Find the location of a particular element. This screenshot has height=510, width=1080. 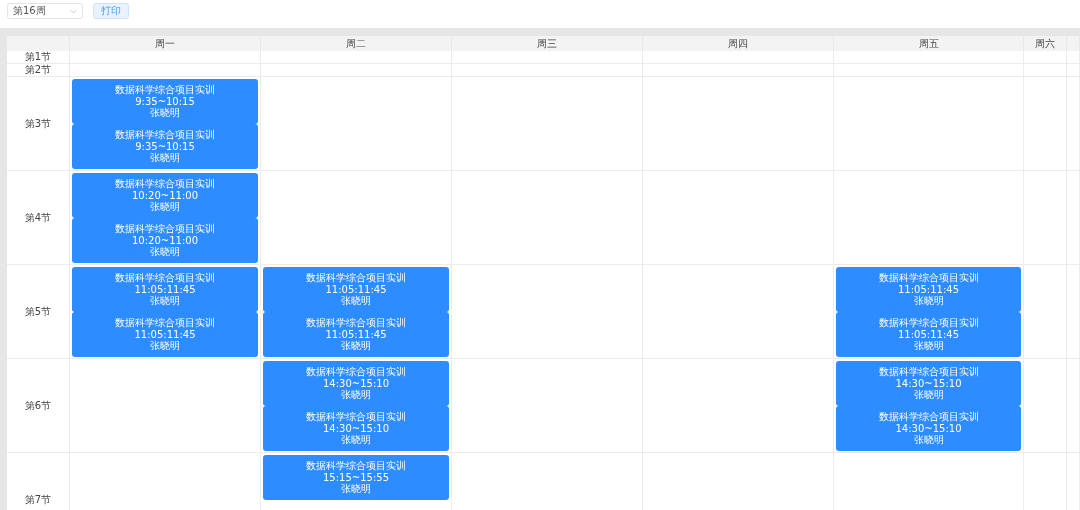

column-header: 周六 is located at coordinates (1045, 43).